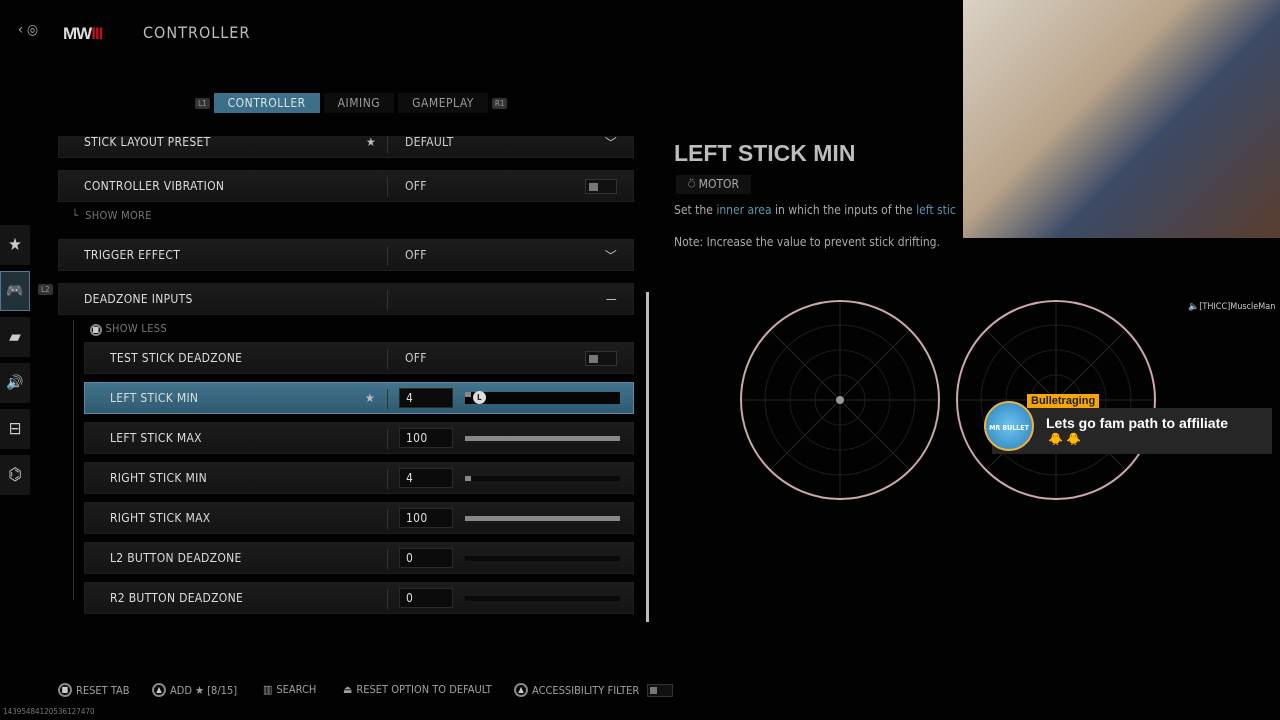 The image size is (1280, 720). I want to click on reset-tab-button: ■ RESET TAB, so click(94, 690).